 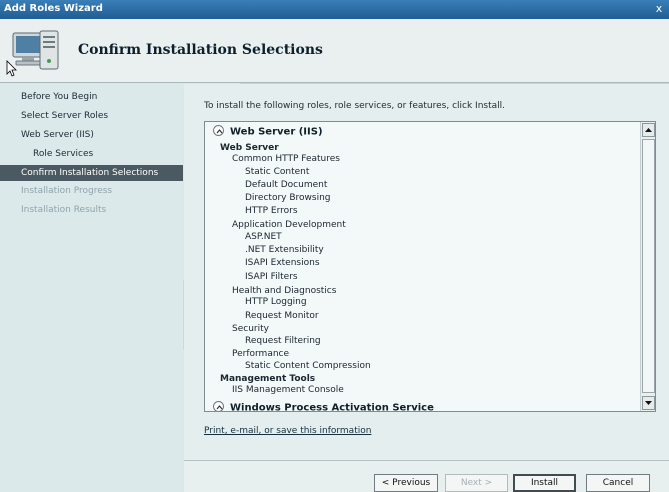 What do you see at coordinates (618, 483) in the screenshot?
I see `cancel-button: Cancel` at bounding box center [618, 483].